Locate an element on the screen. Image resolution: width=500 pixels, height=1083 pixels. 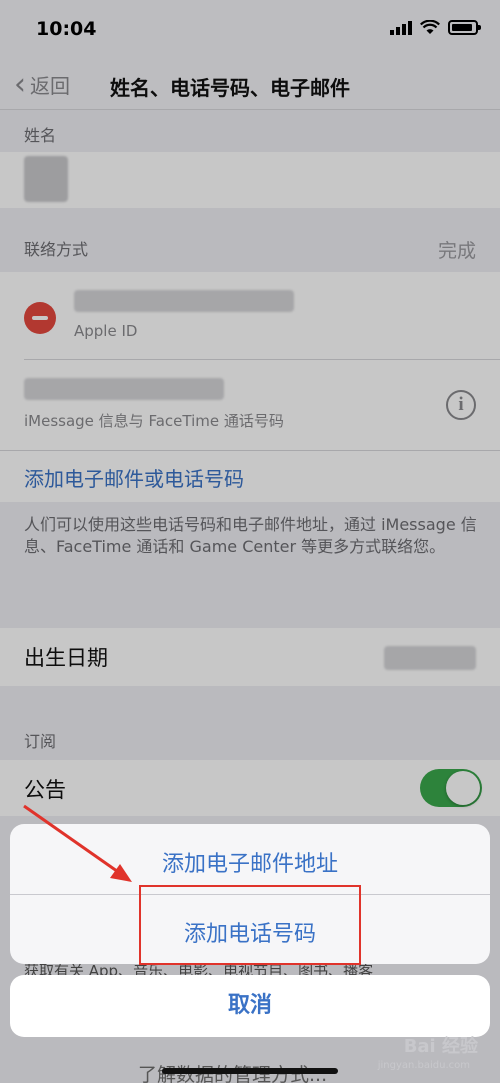
watermark-url: jingyan.baidu.com is located at coordinates (423, 1065).